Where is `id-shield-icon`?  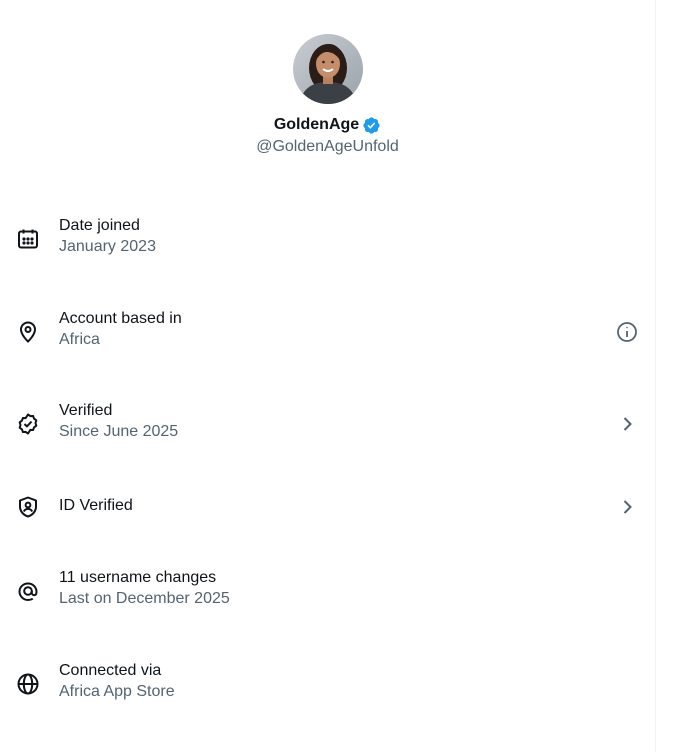 id-shield-icon is located at coordinates (28, 507).